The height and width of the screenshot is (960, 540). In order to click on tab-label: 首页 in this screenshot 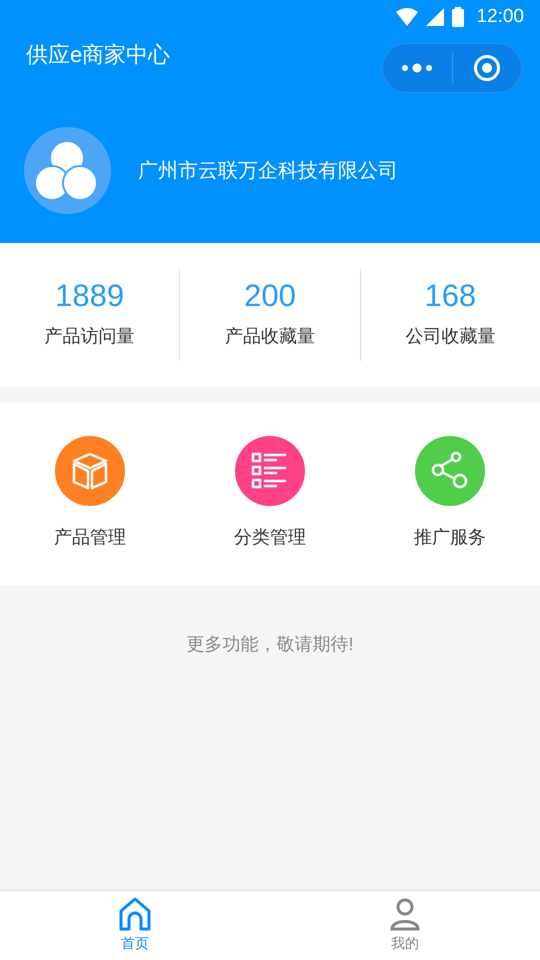, I will do `click(135, 943)`.